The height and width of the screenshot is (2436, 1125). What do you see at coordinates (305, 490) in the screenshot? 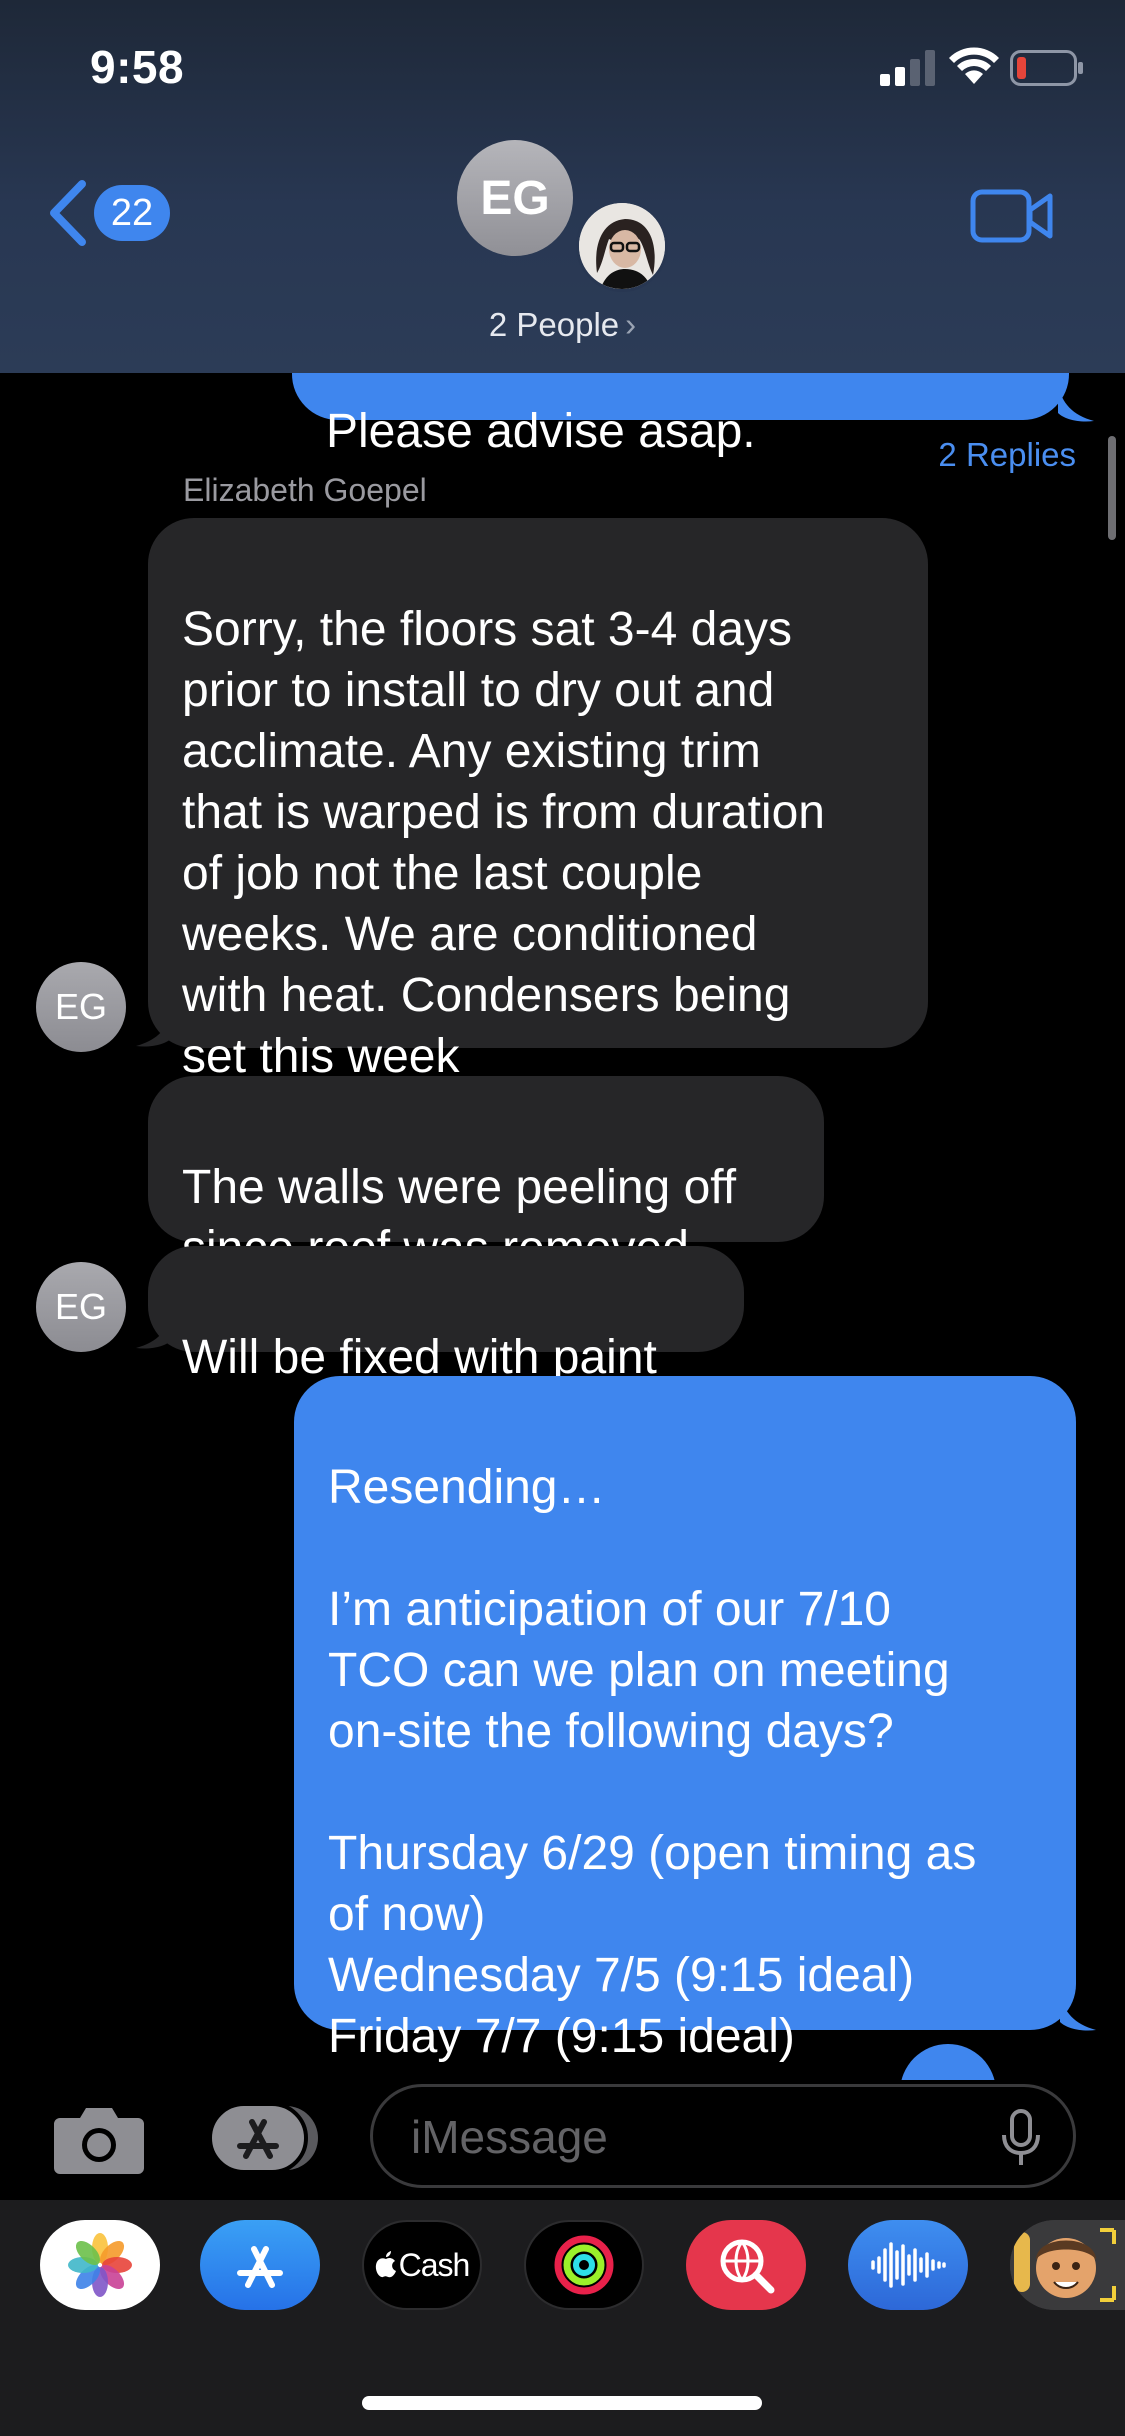
I see `sender-name: Elizabeth Goepel` at bounding box center [305, 490].